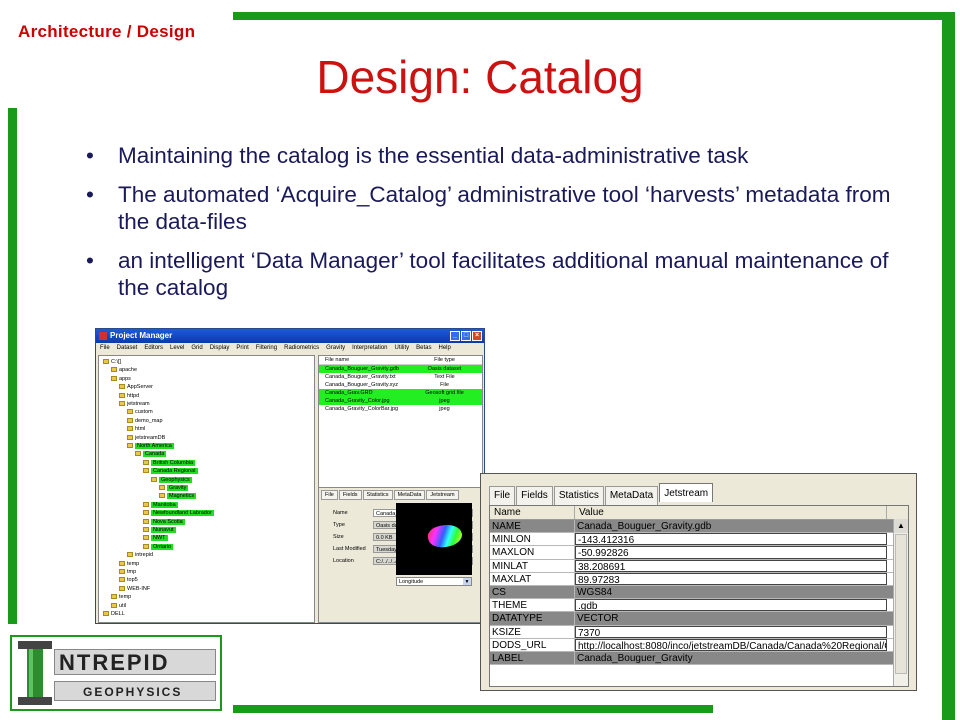 The width and height of the screenshot is (960, 720). Describe the element at coordinates (129, 396) in the screenshot. I see `tree-item: httpd` at that location.